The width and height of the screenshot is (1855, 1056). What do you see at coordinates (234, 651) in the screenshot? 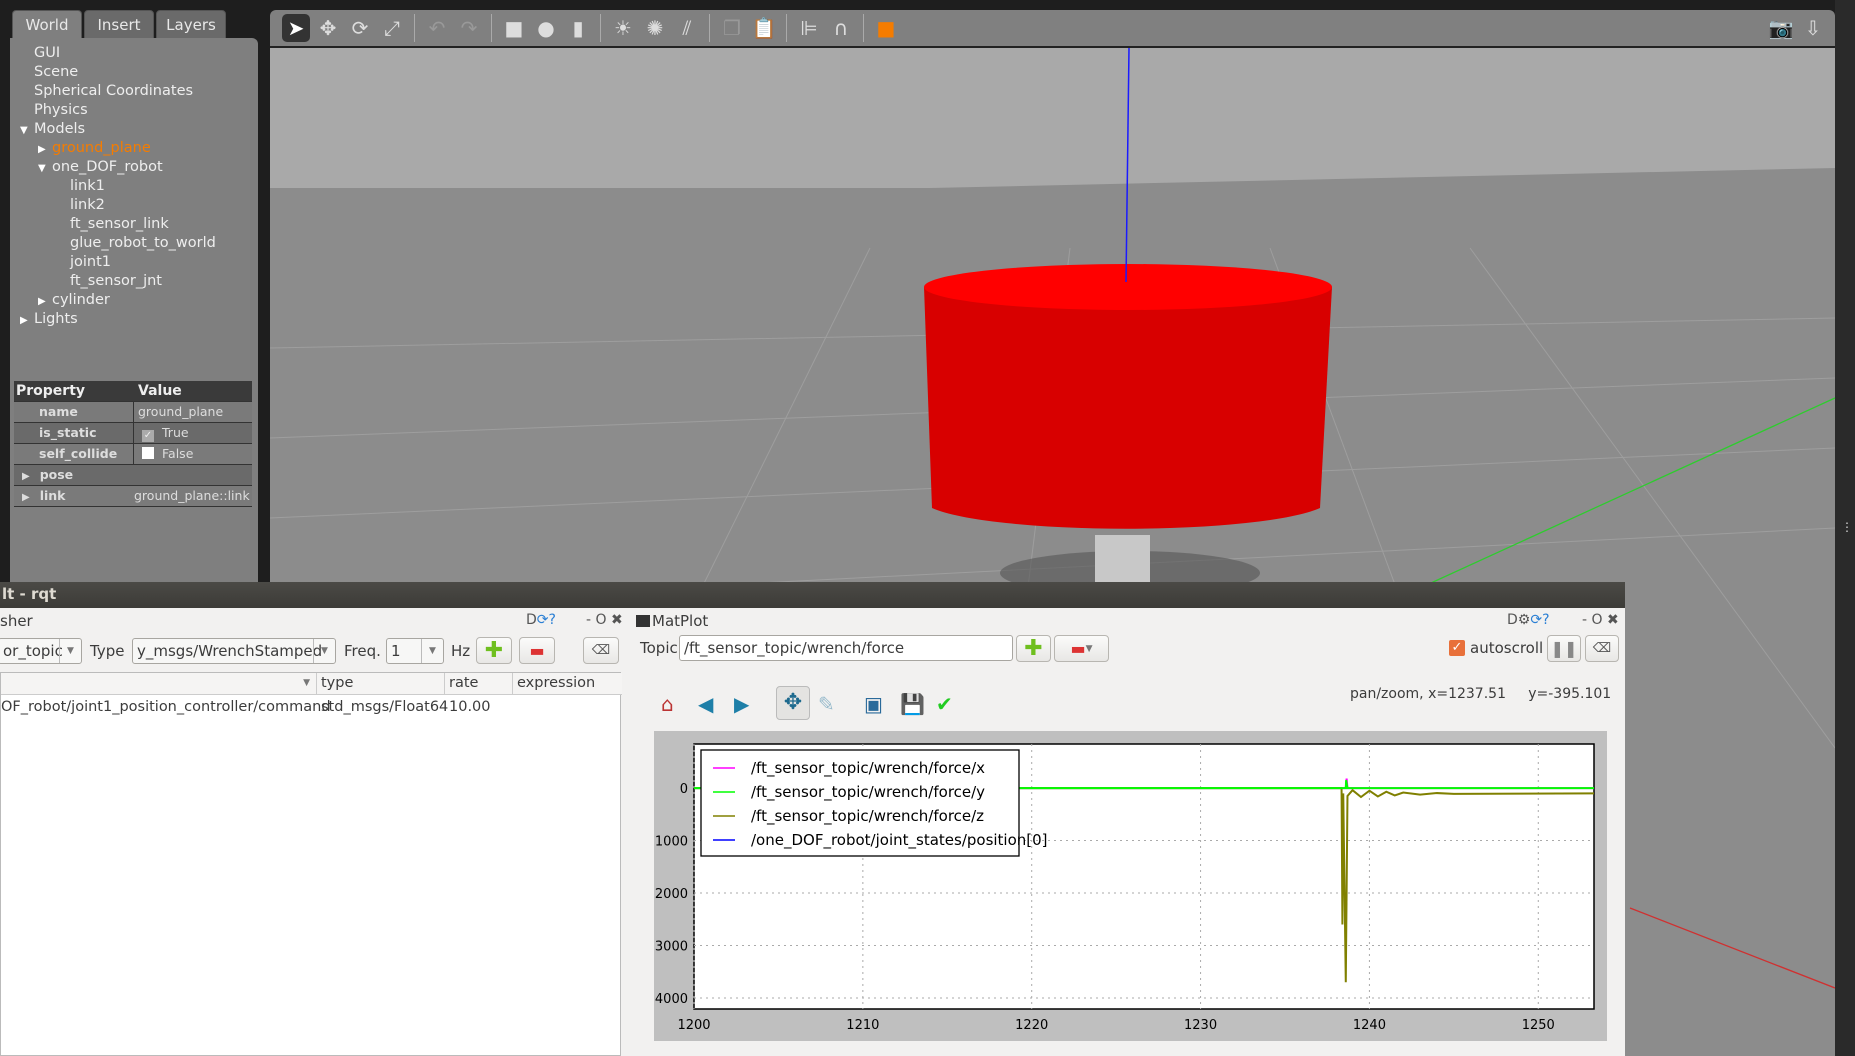
I see `type-combo: y_msgs/WrenchStamped ▼` at bounding box center [234, 651].